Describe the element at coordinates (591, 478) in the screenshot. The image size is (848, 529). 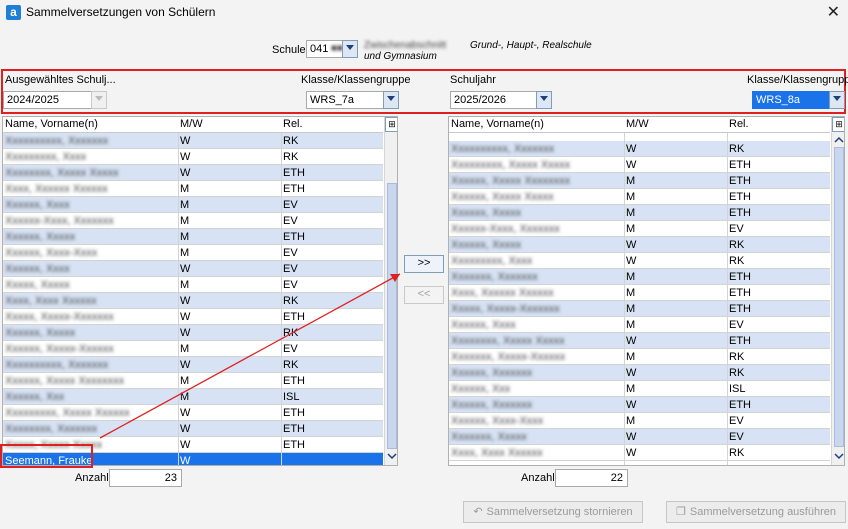
I see `target-count-field: 22` at that location.